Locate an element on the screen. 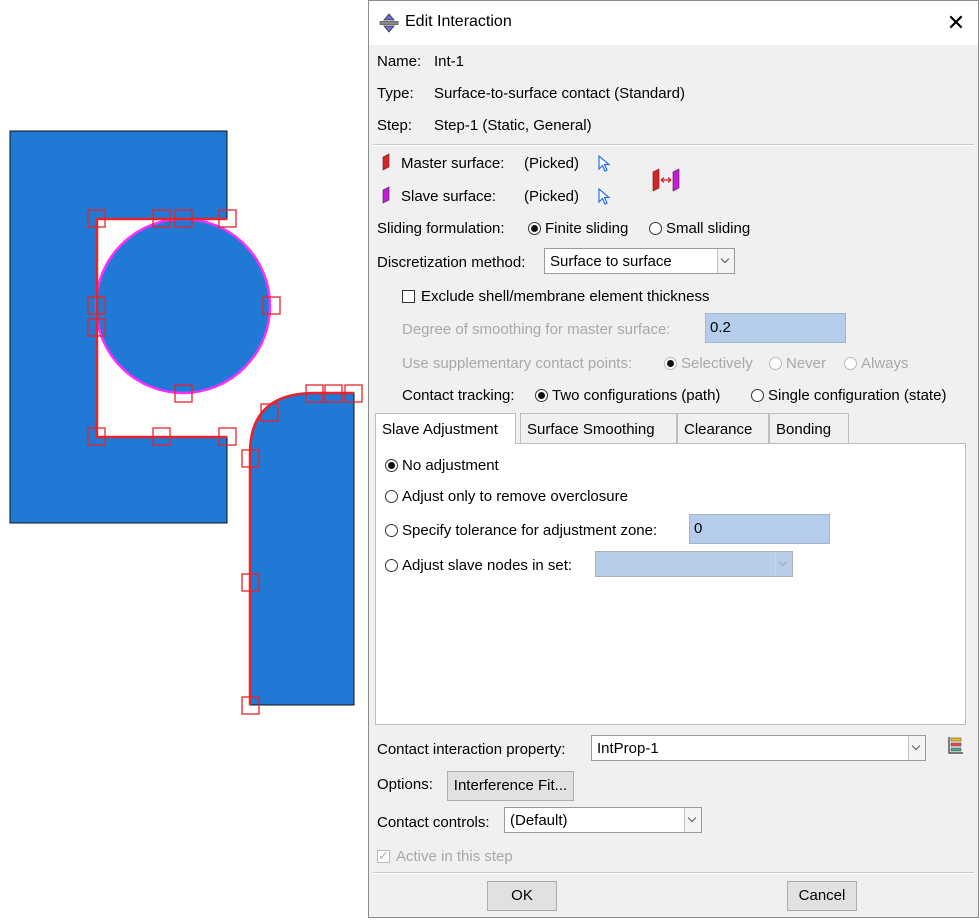  contact-controls-combo: (Default) is located at coordinates (603, 820).